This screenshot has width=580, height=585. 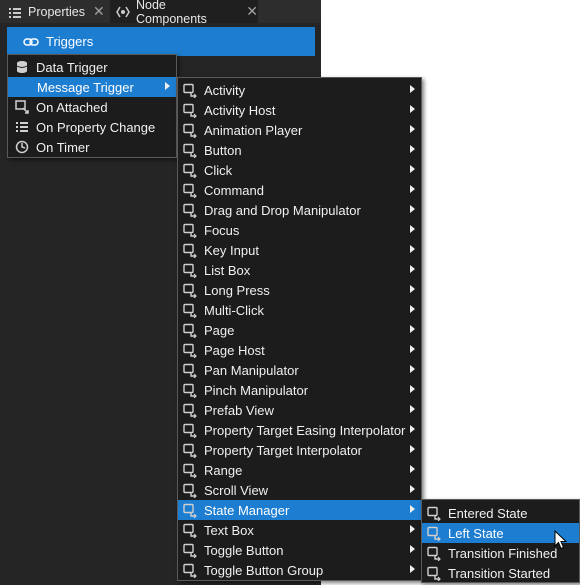 What do you see at coordinates (299, 170) in the screenshot?
I see `menu-item-click: Click` at bounding box center [299, 170].